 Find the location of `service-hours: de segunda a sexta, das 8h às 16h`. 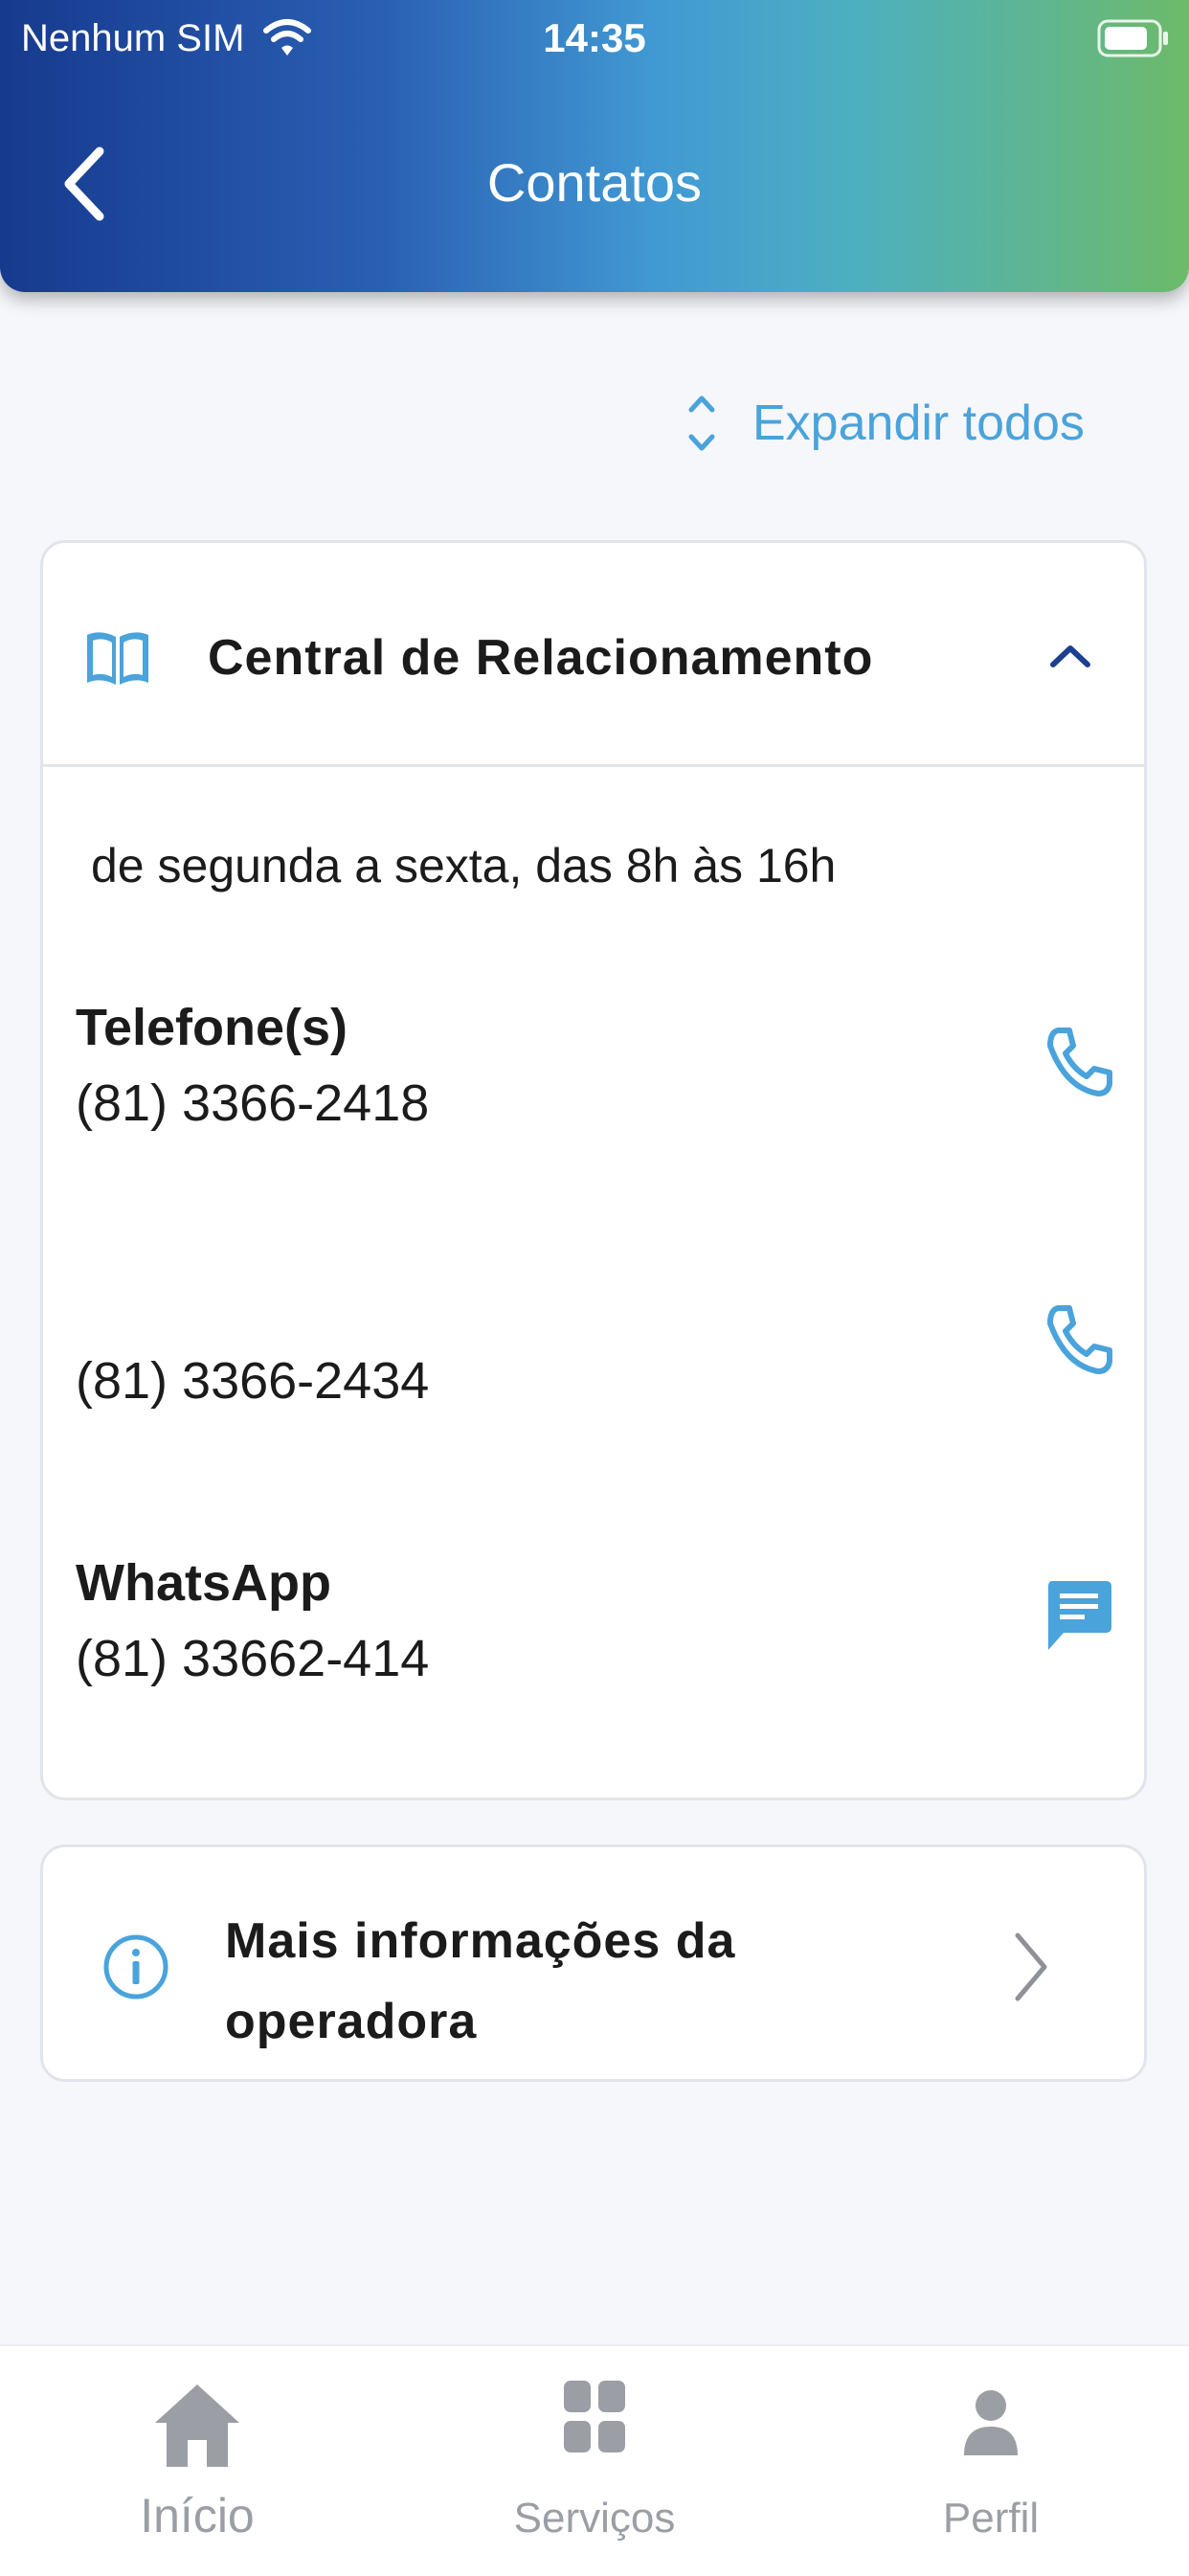

service-hours: de segunda a sexta, das 8h às 16h is located at coordinates (464, 866).